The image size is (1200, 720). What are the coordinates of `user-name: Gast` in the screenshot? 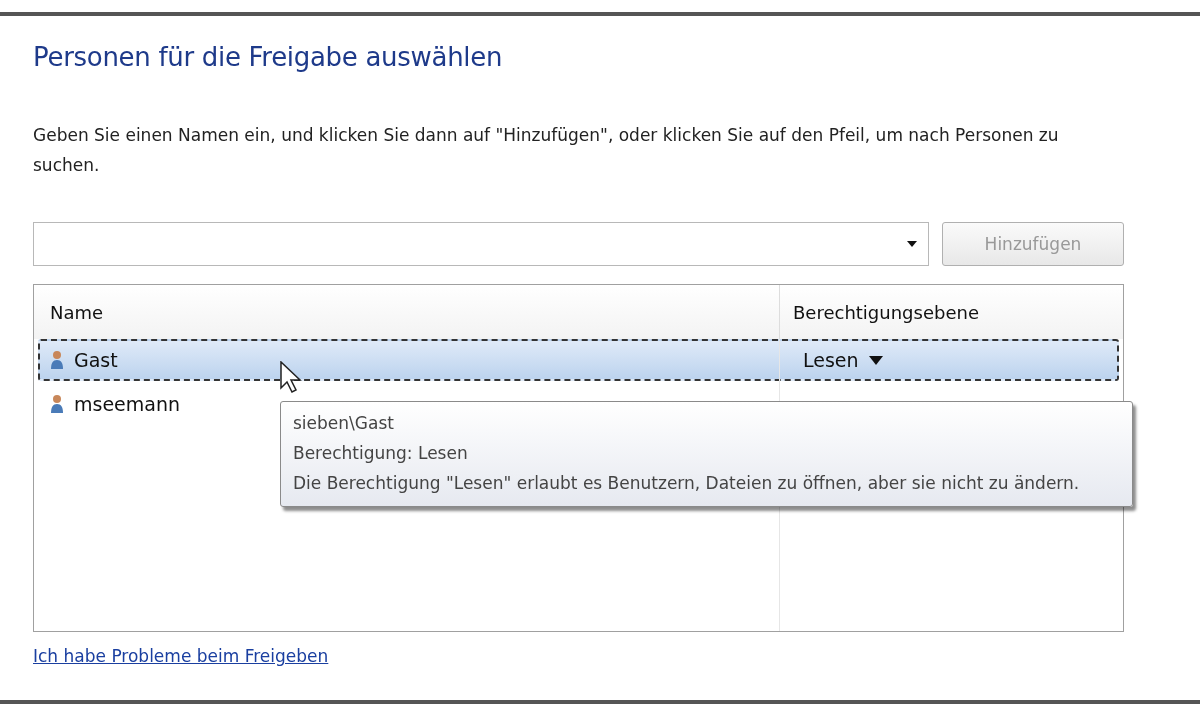 It's located at (96, 360).